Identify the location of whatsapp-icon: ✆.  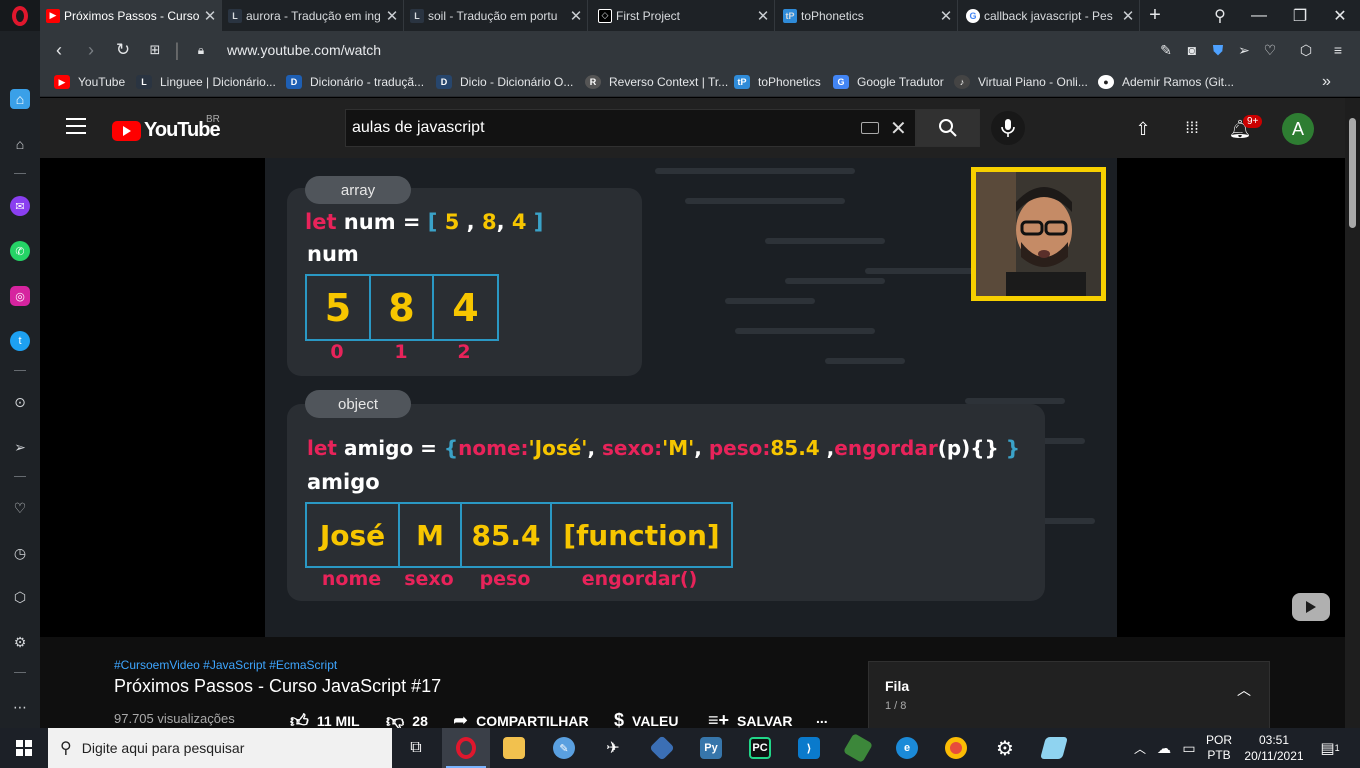
(20, 251).